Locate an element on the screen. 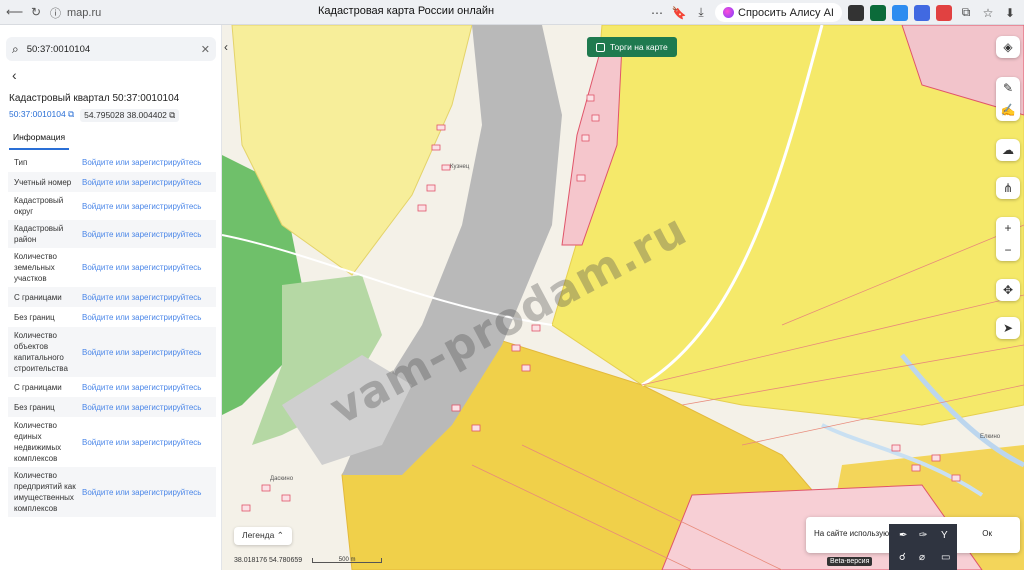 The width and height of the screenshot is (1024, 570). cookie-text: На сайте используются is located at coordinates (857, 533).